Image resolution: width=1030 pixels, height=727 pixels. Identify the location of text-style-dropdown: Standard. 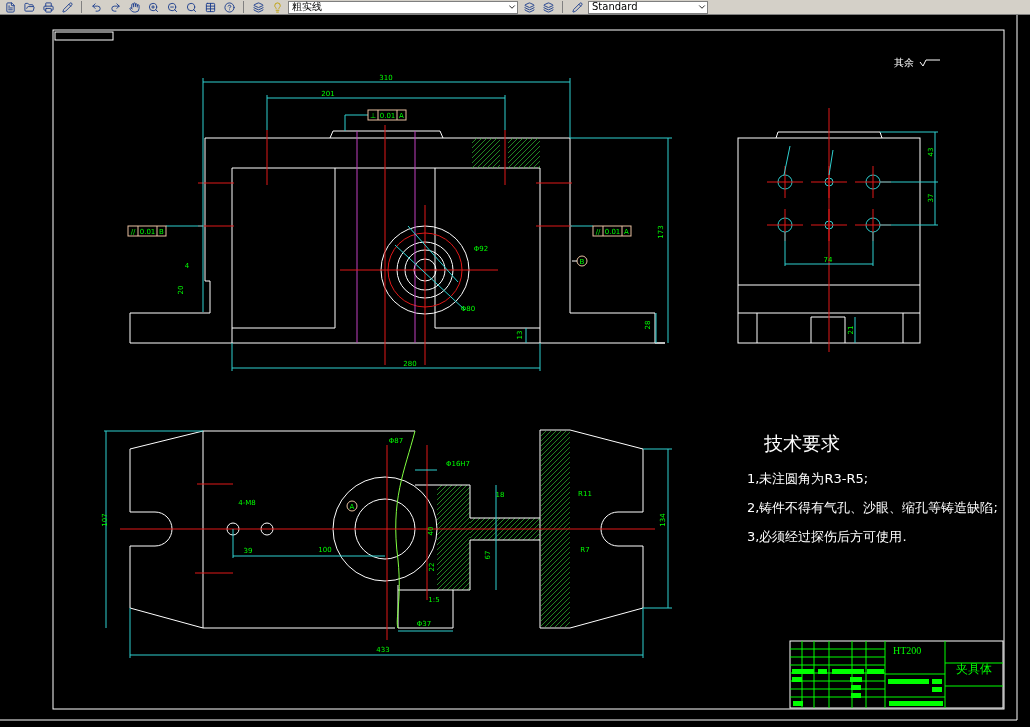
(648, 7).